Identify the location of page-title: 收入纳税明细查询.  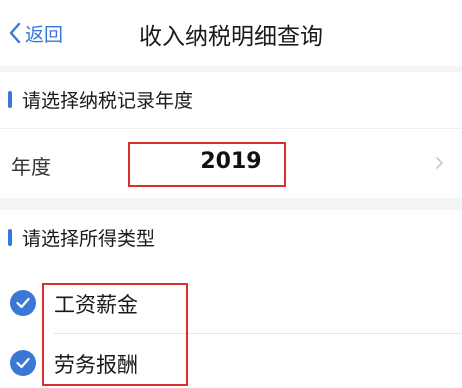
(231, 37).